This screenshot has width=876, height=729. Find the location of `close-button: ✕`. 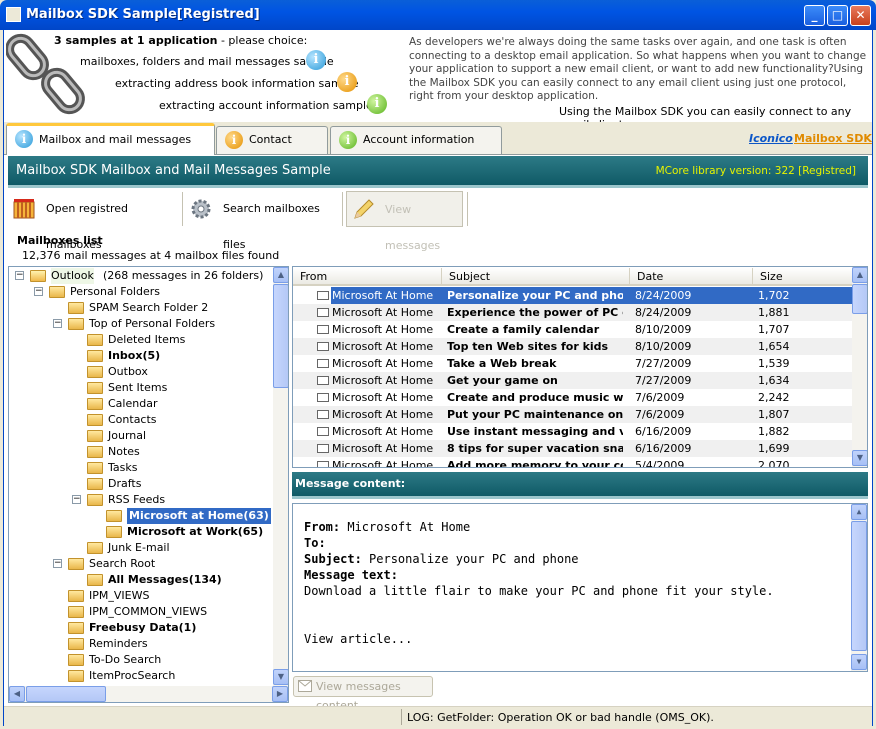

close-button: ✕ is located at coordinates (860, 15).